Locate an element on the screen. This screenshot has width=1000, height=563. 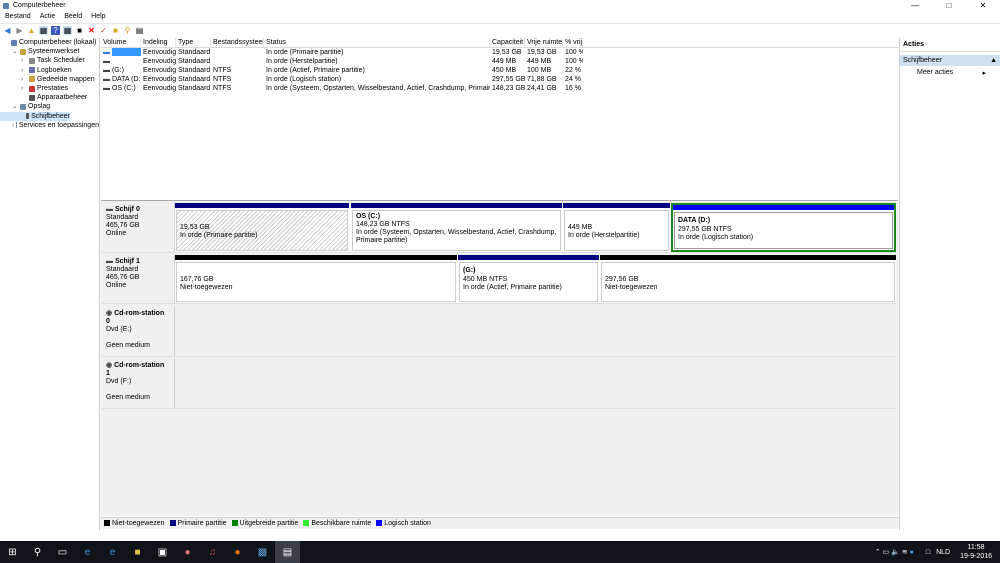
column-header: Vrije ruimte is located at coordinates (544, 42).